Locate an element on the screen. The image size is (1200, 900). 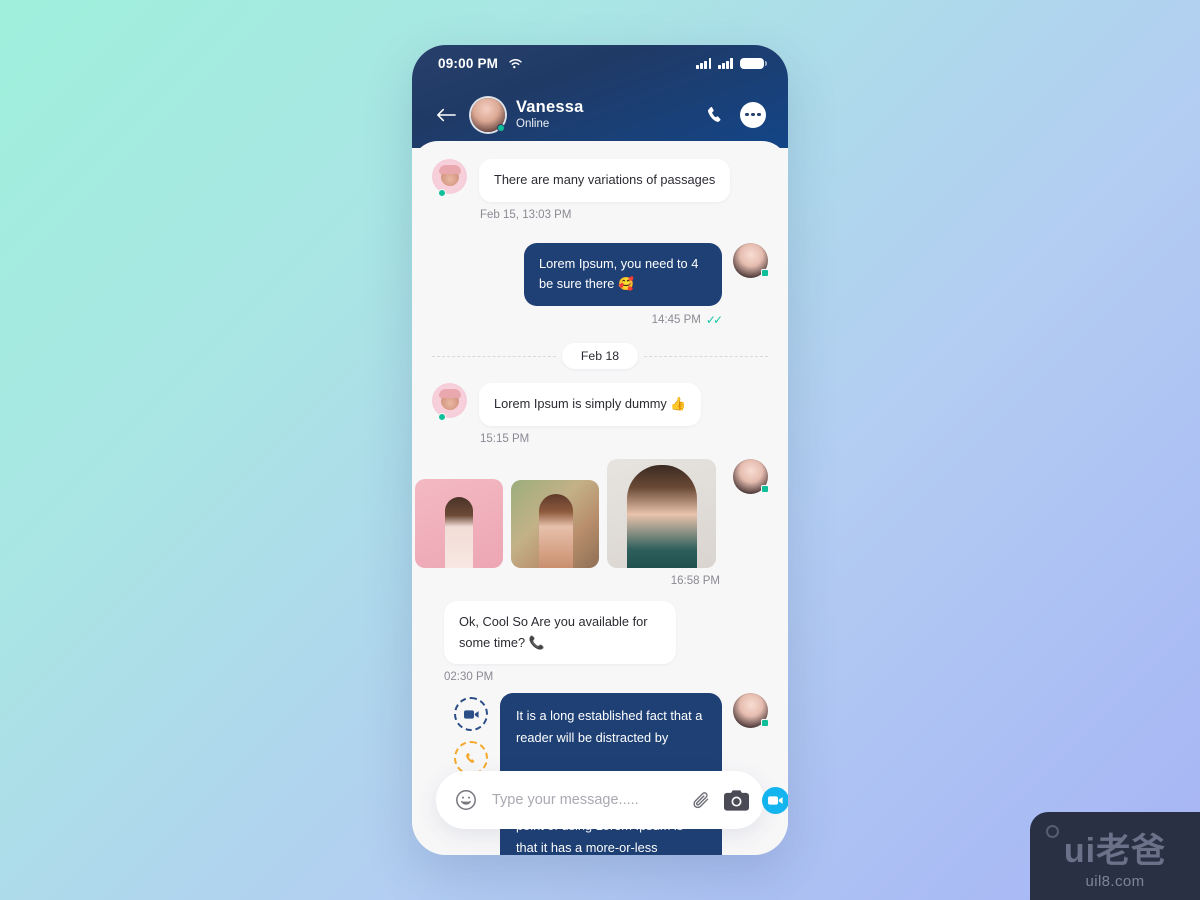
contact-name: Vanessa is located at coordinates (550, 106).